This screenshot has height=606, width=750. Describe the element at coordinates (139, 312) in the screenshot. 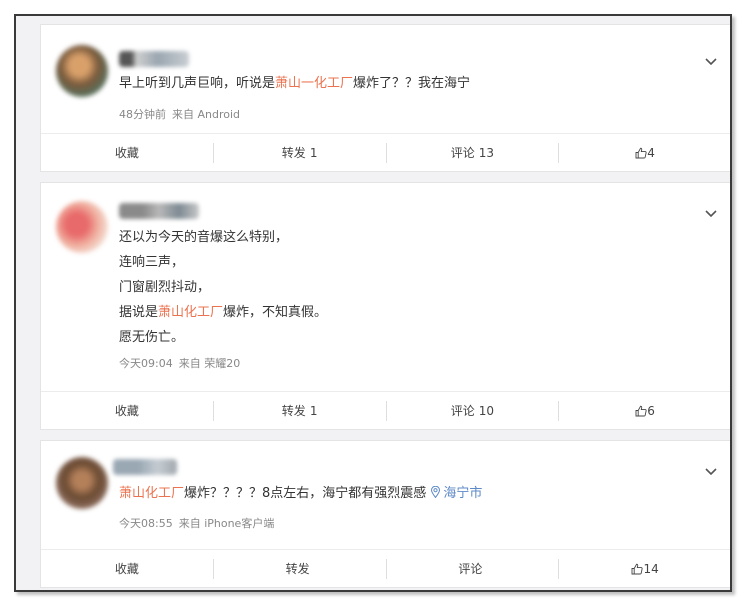

I see `content-text: 据说是` at that location.